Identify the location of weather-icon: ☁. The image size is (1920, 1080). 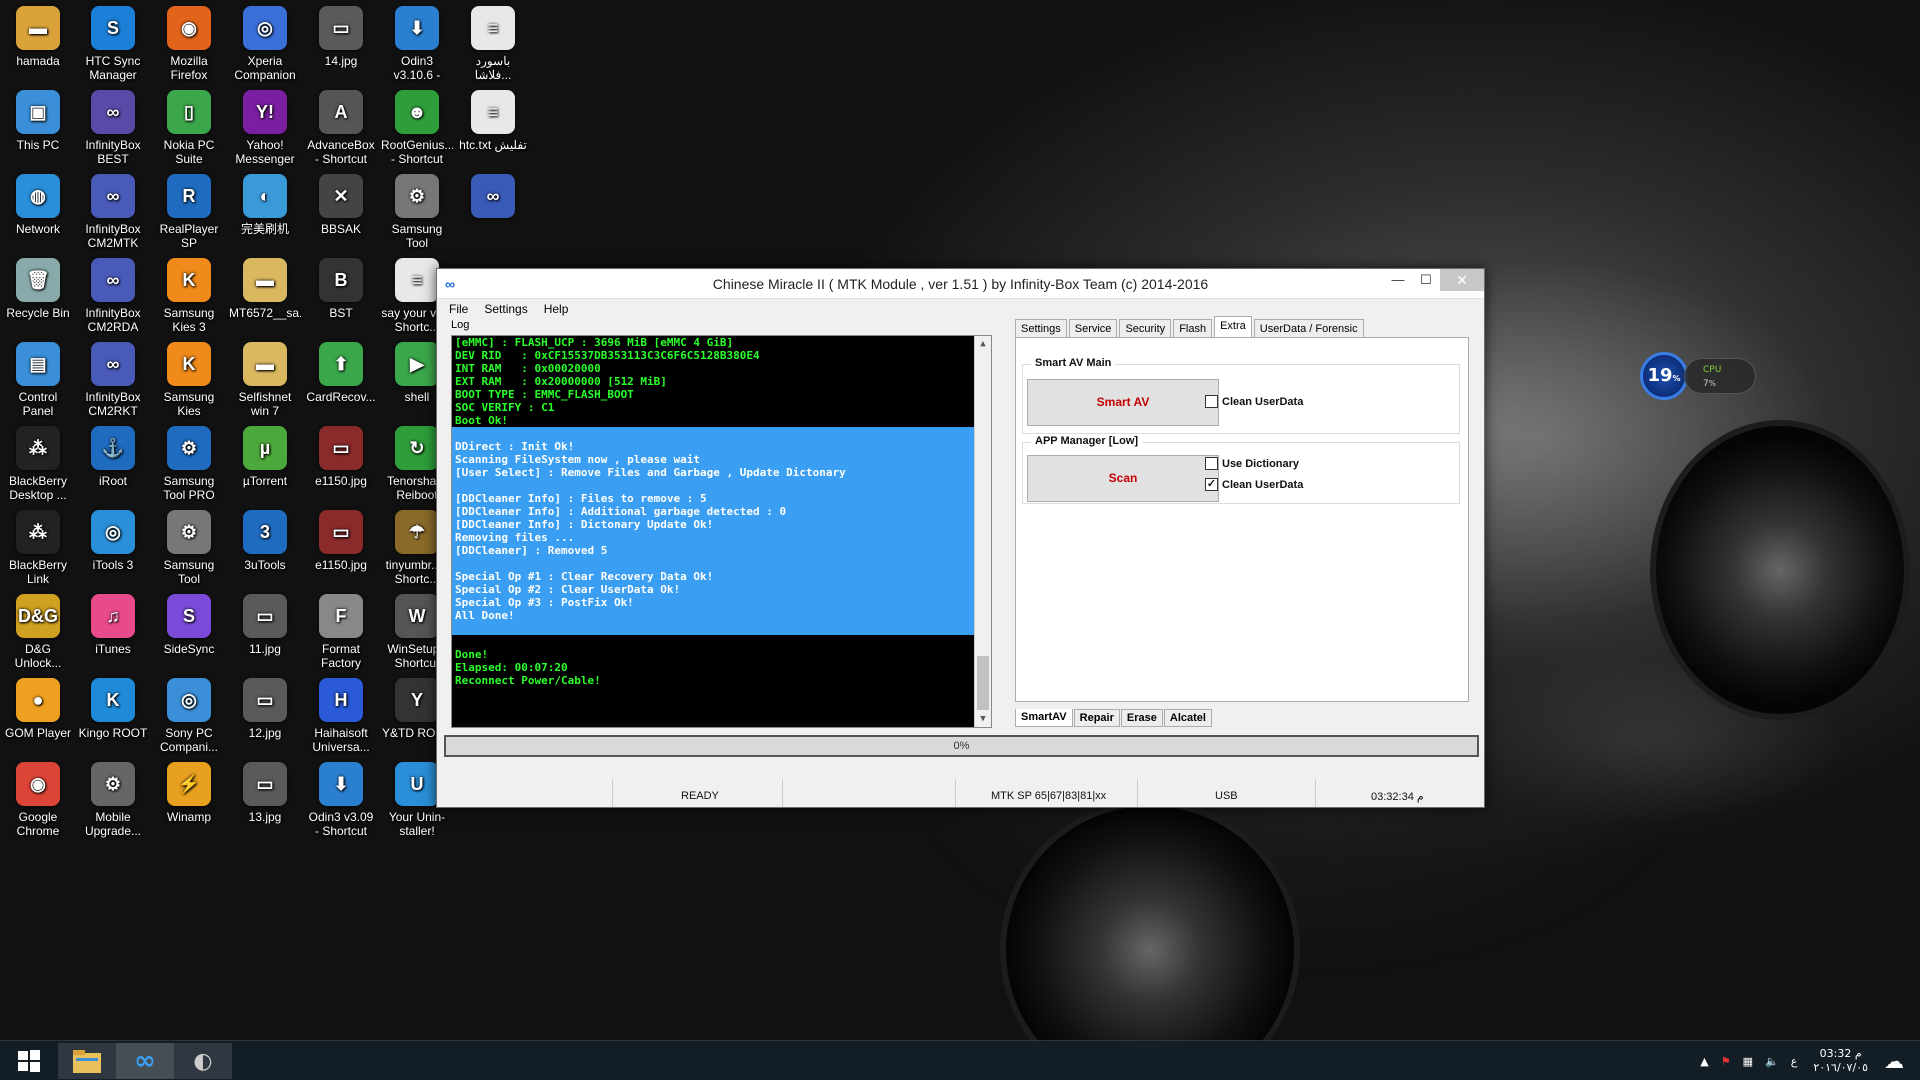
(1894, 1061).